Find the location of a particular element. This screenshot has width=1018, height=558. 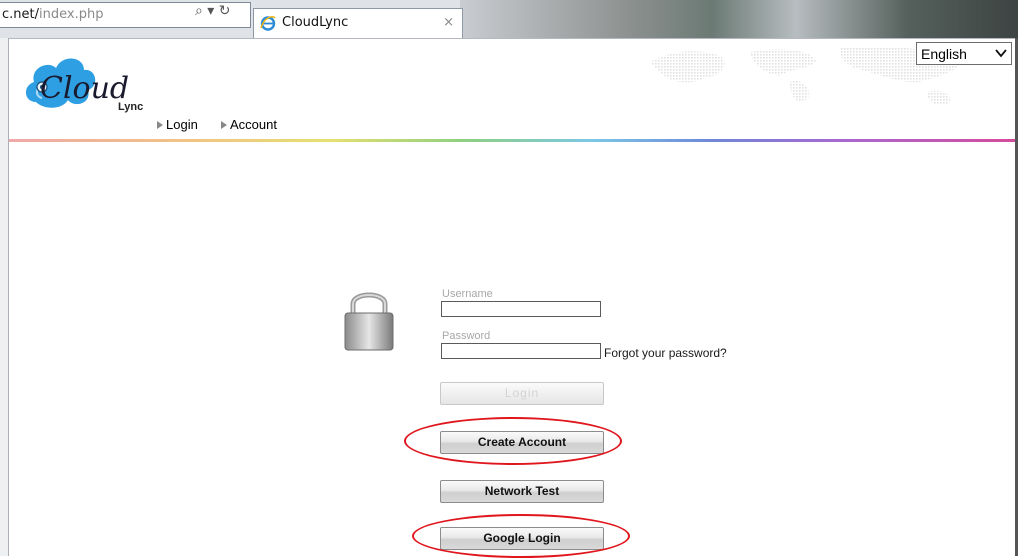

username-input is located at coordinates (521, 309).